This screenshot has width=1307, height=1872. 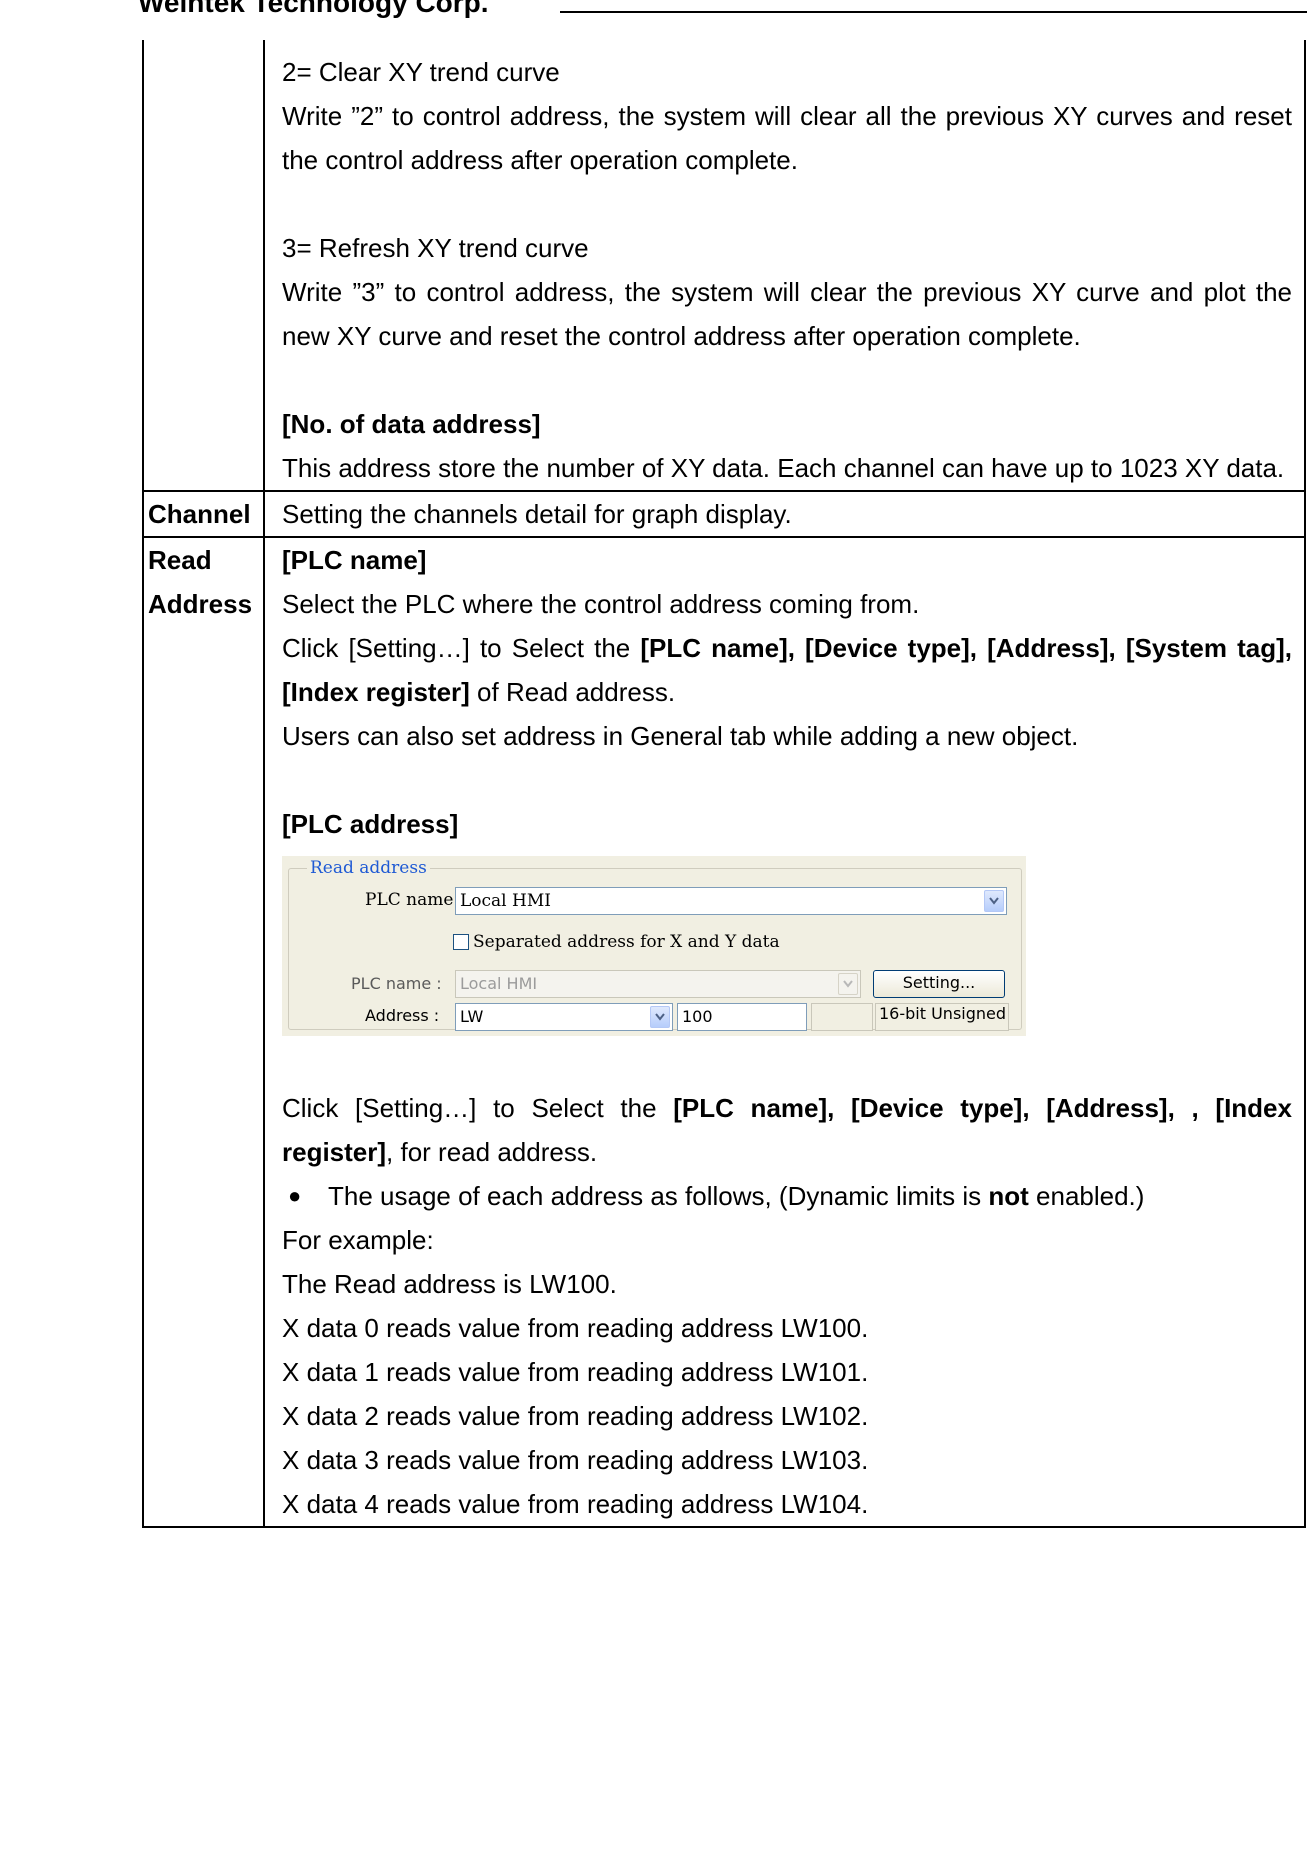 What do you see at coordinates (697, 1016) in the screenshot?
I see `address-value: 100` at bounding box center [697, 1016].